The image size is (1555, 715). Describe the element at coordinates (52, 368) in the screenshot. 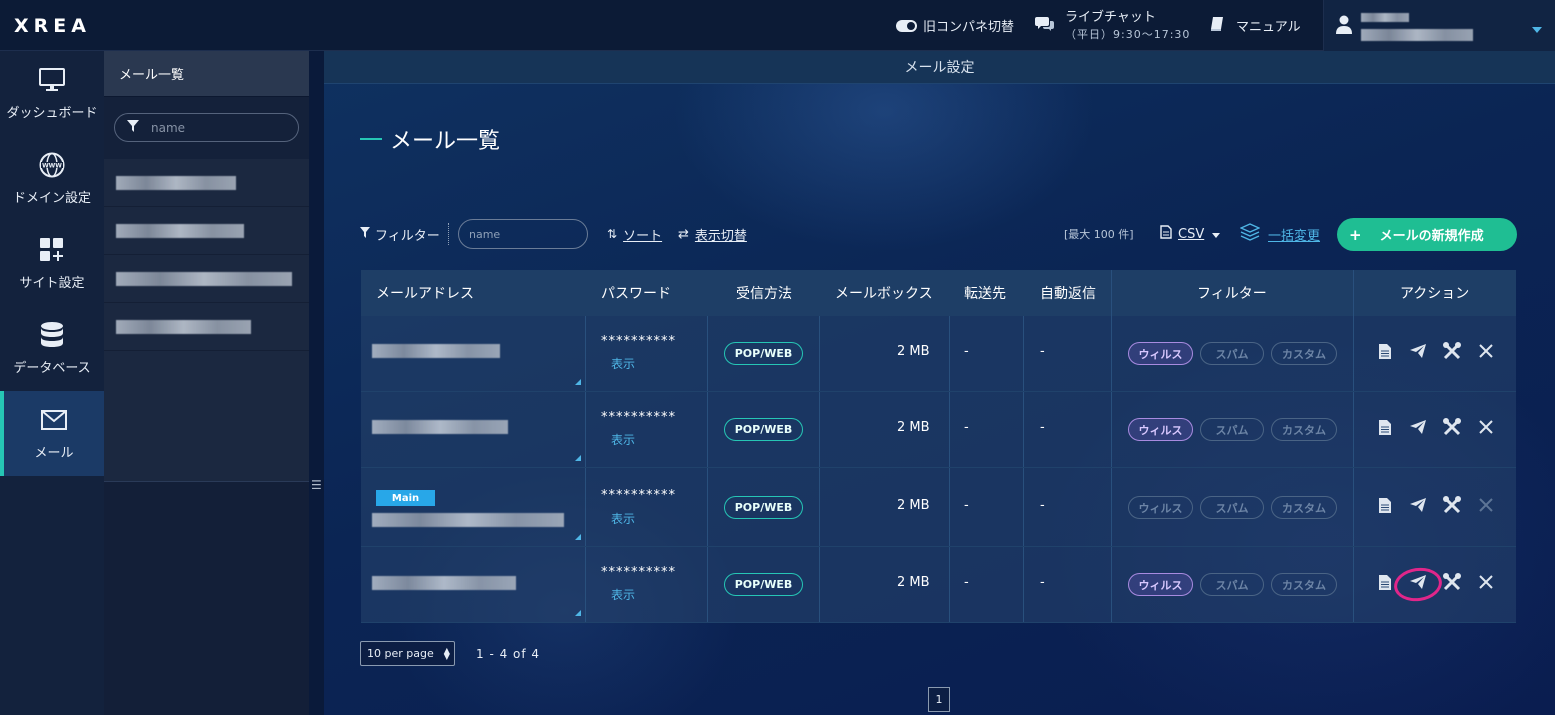

I see `nav-label: データベース` at that location.